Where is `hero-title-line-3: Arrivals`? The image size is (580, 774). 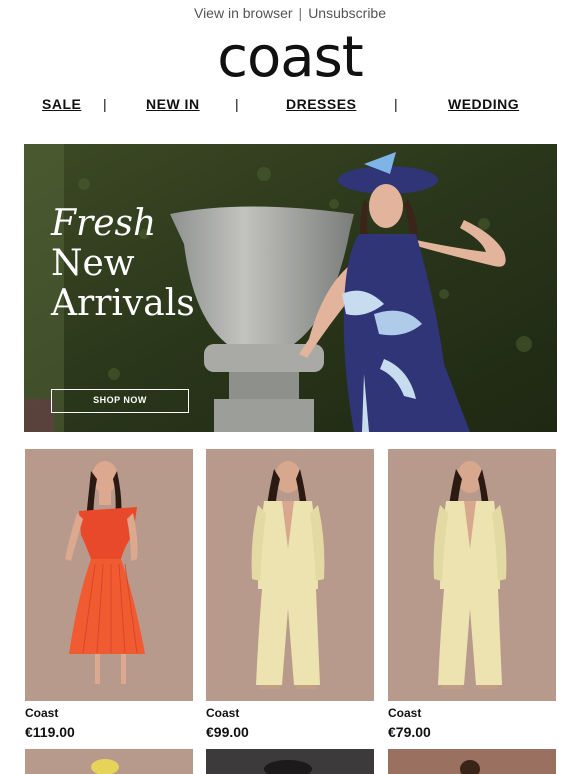
hero-title-line-3: Arrivals is located at coordinates (123, 303).